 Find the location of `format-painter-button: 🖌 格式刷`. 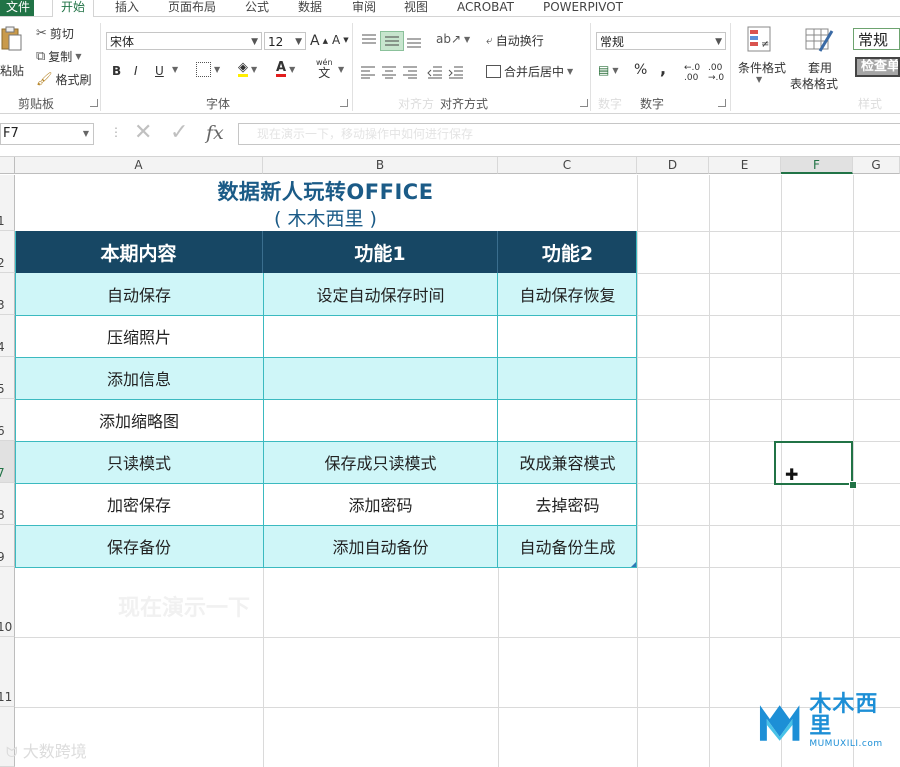

format-painter-button: 🖌 格式刷 is located at coordinates (64, 79).